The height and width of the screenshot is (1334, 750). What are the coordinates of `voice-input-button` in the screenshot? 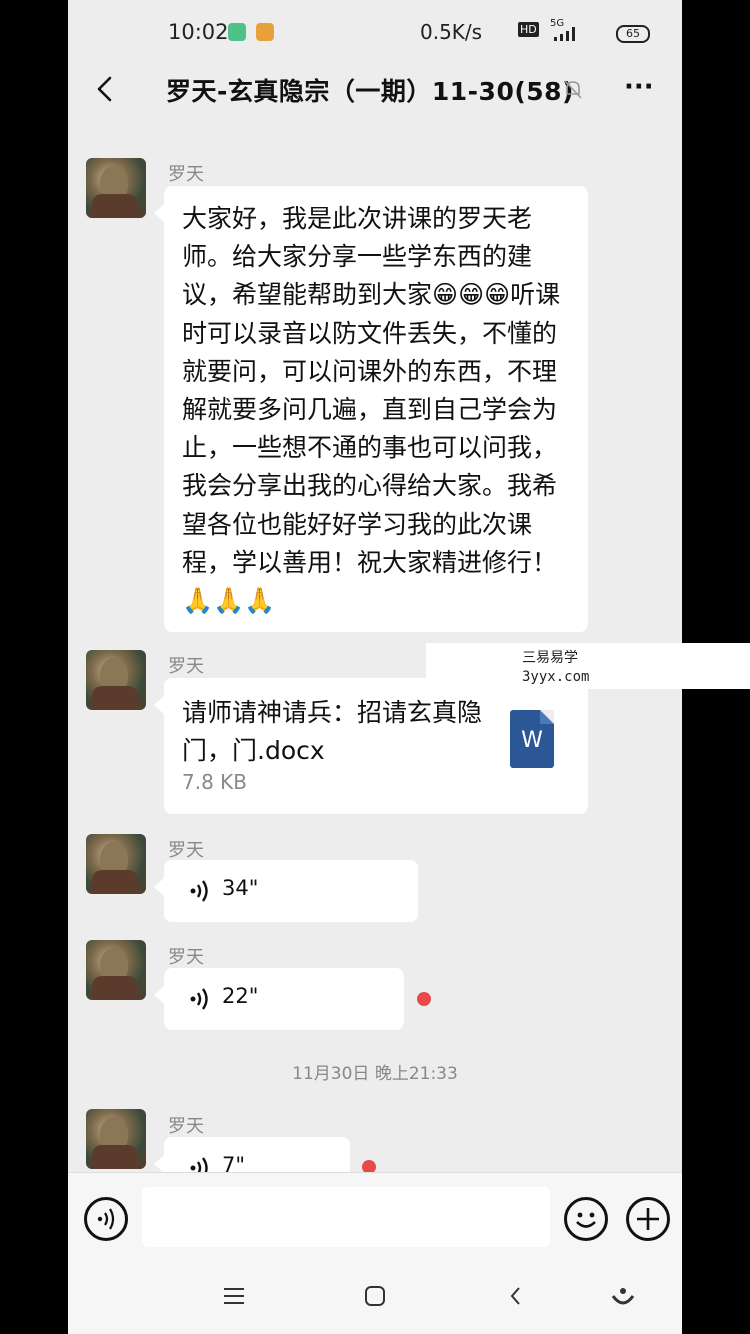 It's located at (106, 1219).